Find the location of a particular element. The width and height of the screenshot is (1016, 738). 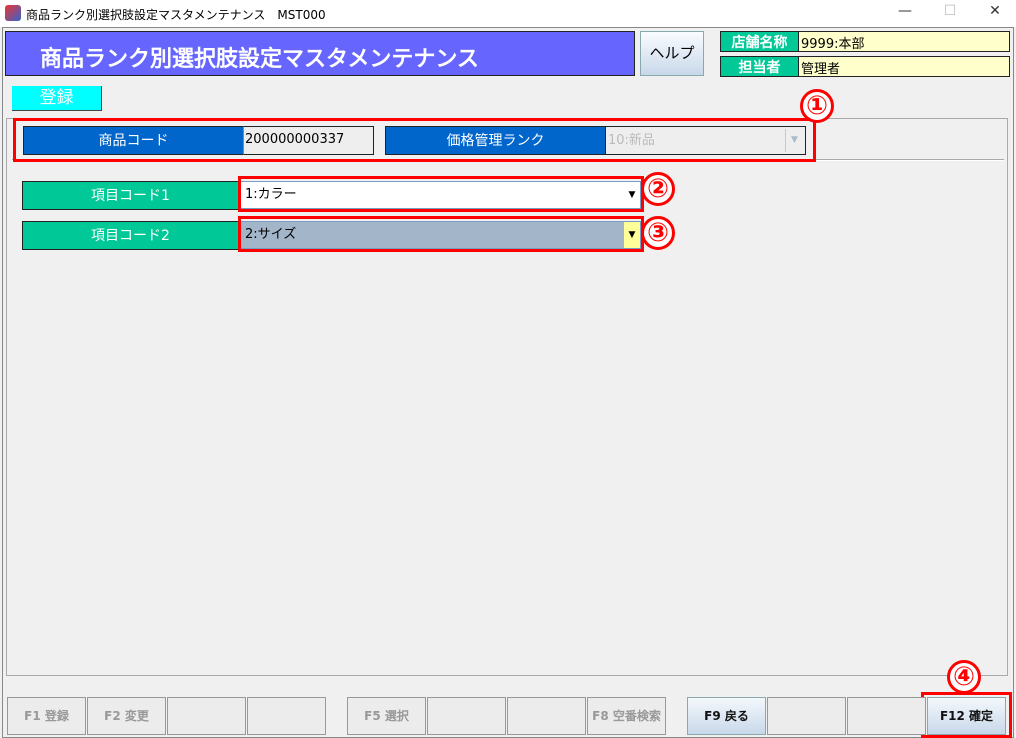

f4-button is located at coordinates (286, 716).